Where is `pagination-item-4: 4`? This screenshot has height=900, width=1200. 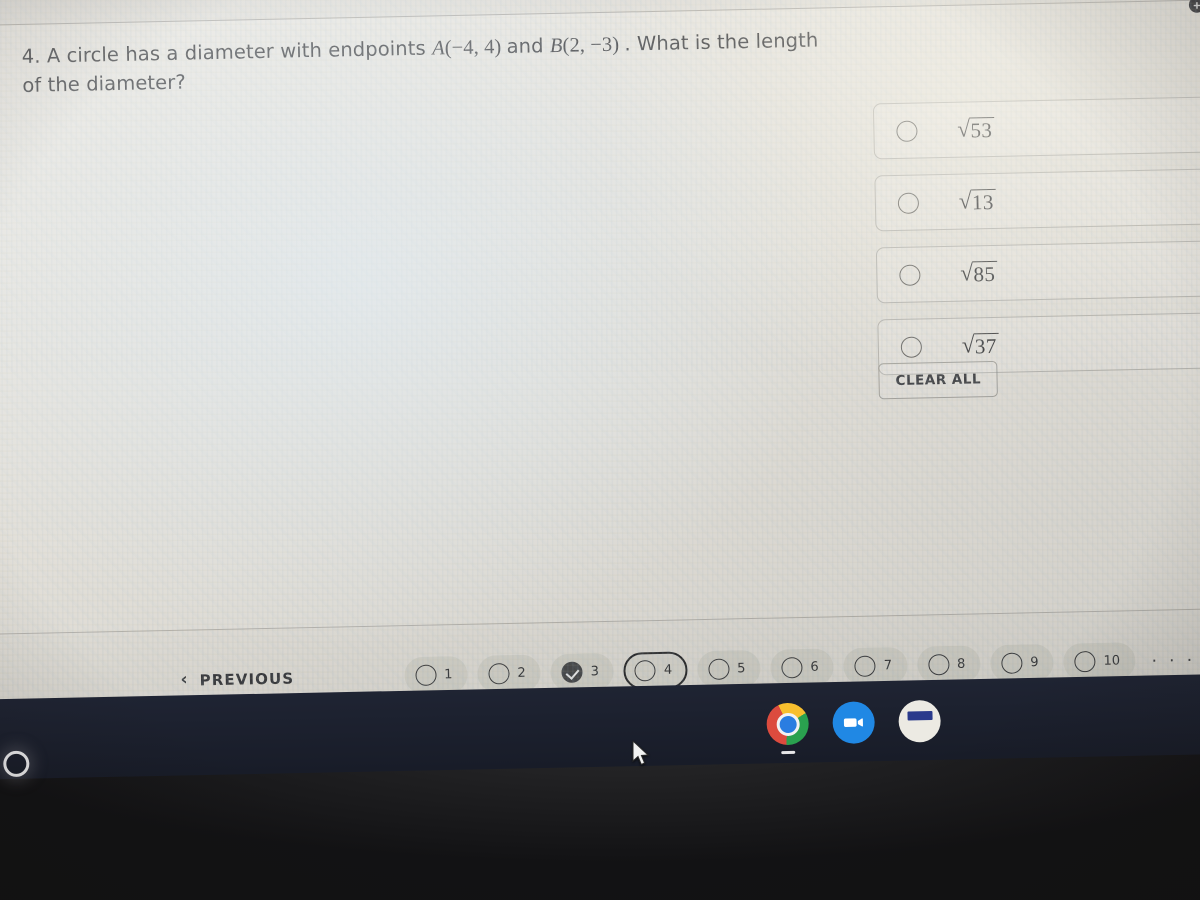
pagination-item-4: 4 is located at coordinates (655, 670).